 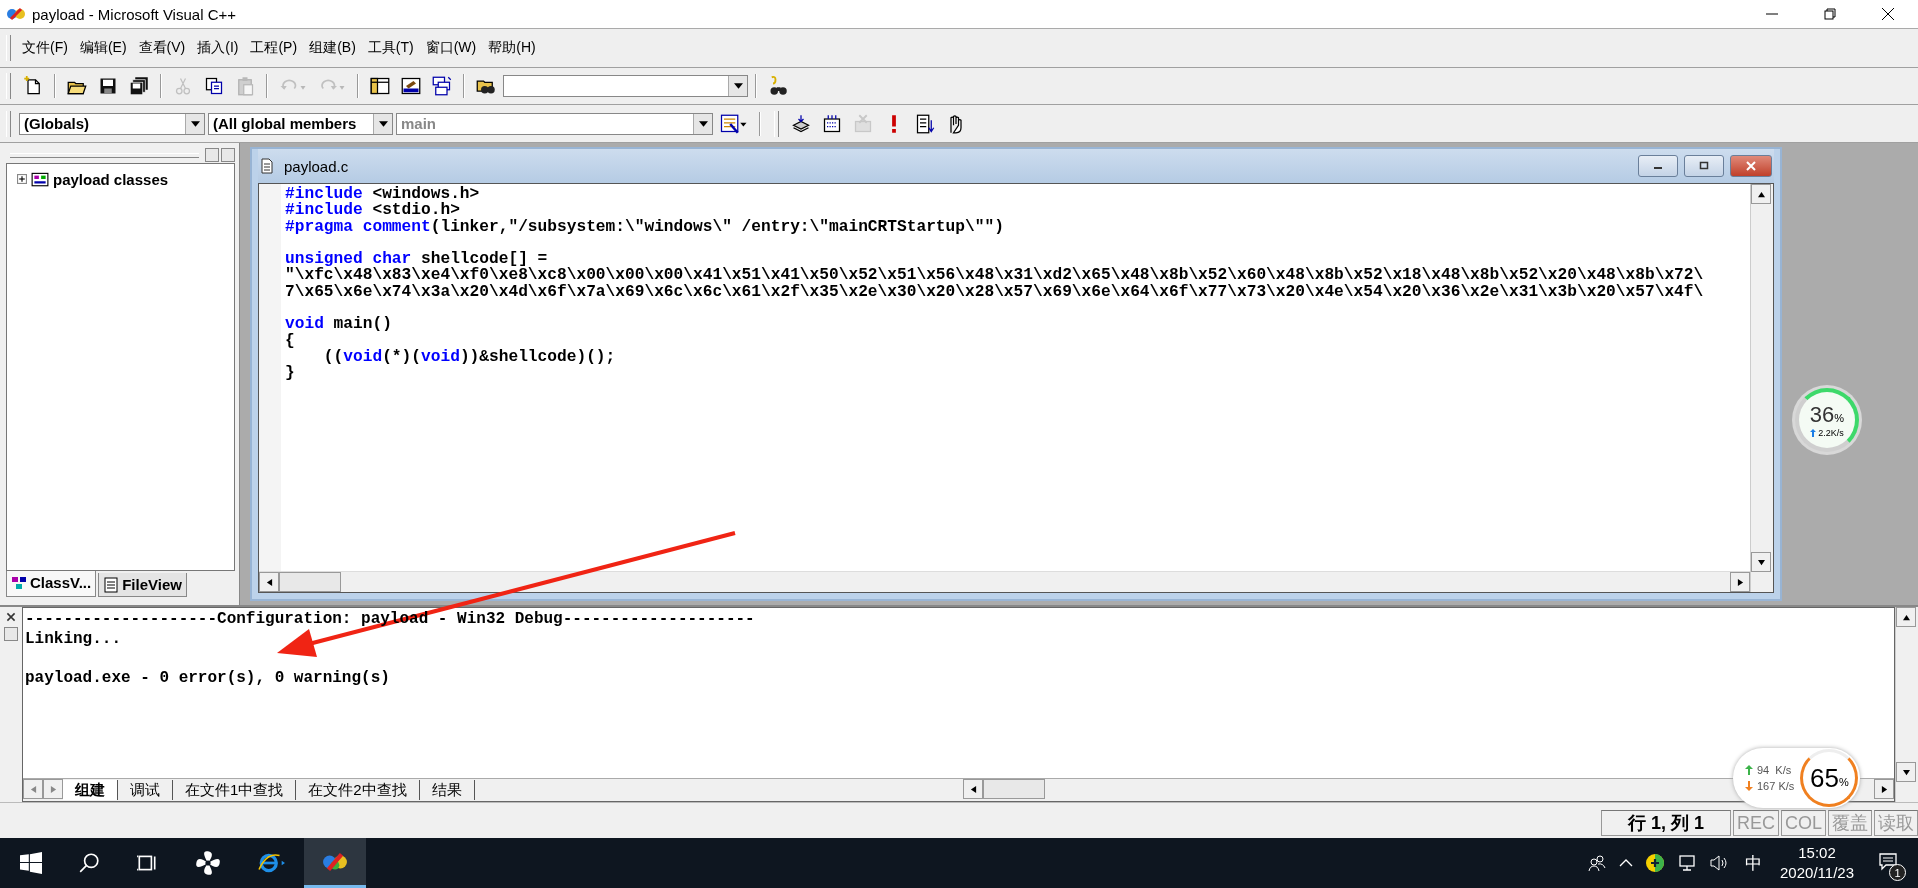 What do you see at coordinates (358, 790) in the screenshot?
I see `output-tab: 在文件2中查找` at bounding box center [358, 790].